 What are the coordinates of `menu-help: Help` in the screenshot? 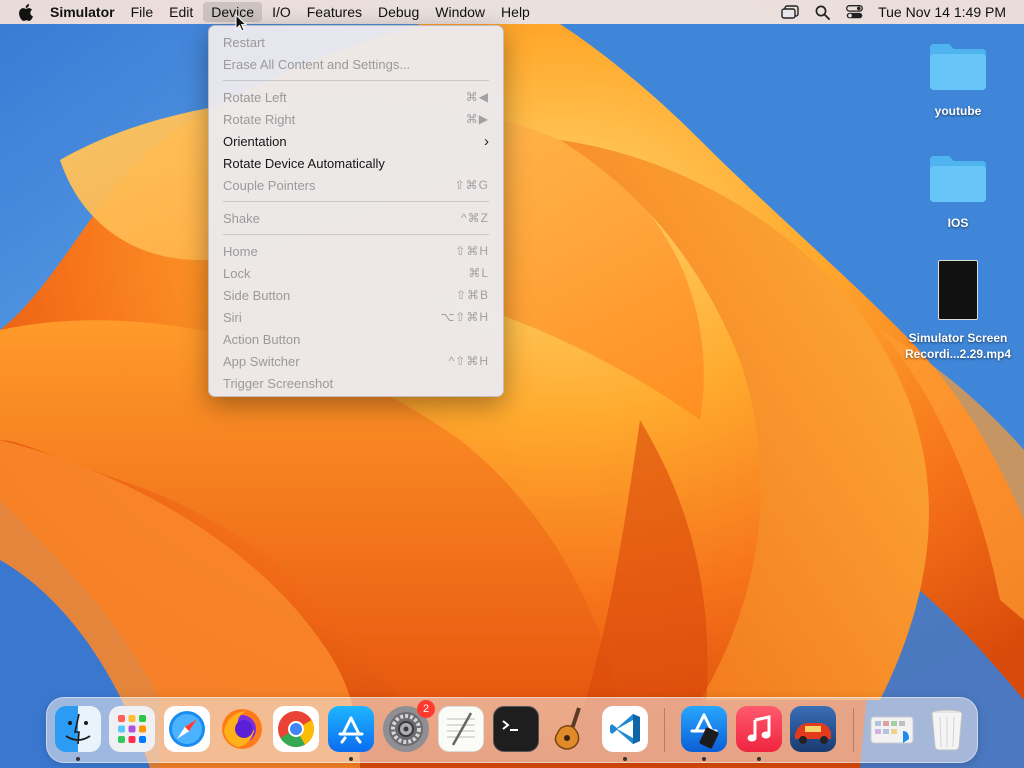 It's located at (515, 12).